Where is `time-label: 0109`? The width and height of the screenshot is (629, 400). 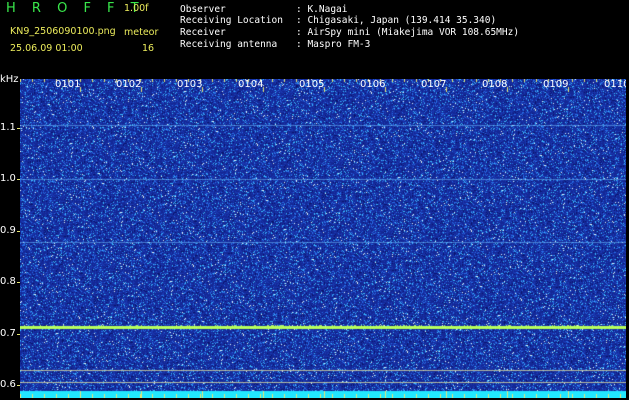 time-label: 0109 is located at coordinates (556, 84).